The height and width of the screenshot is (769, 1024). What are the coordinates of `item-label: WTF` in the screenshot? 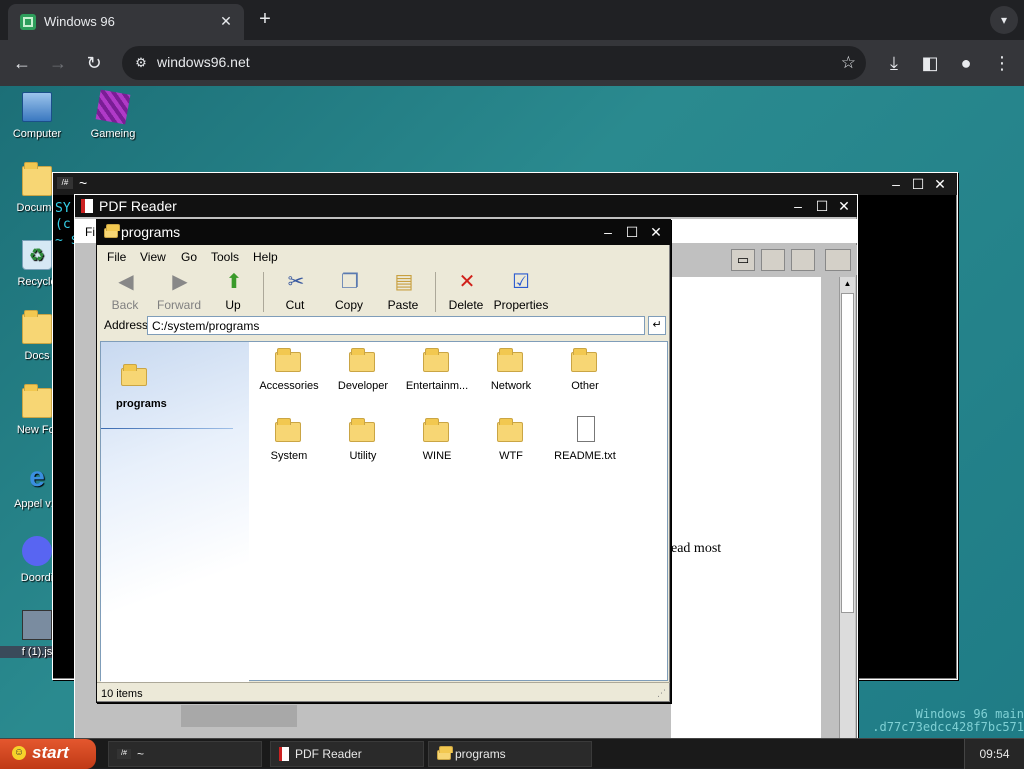 It's located at (511, 456).